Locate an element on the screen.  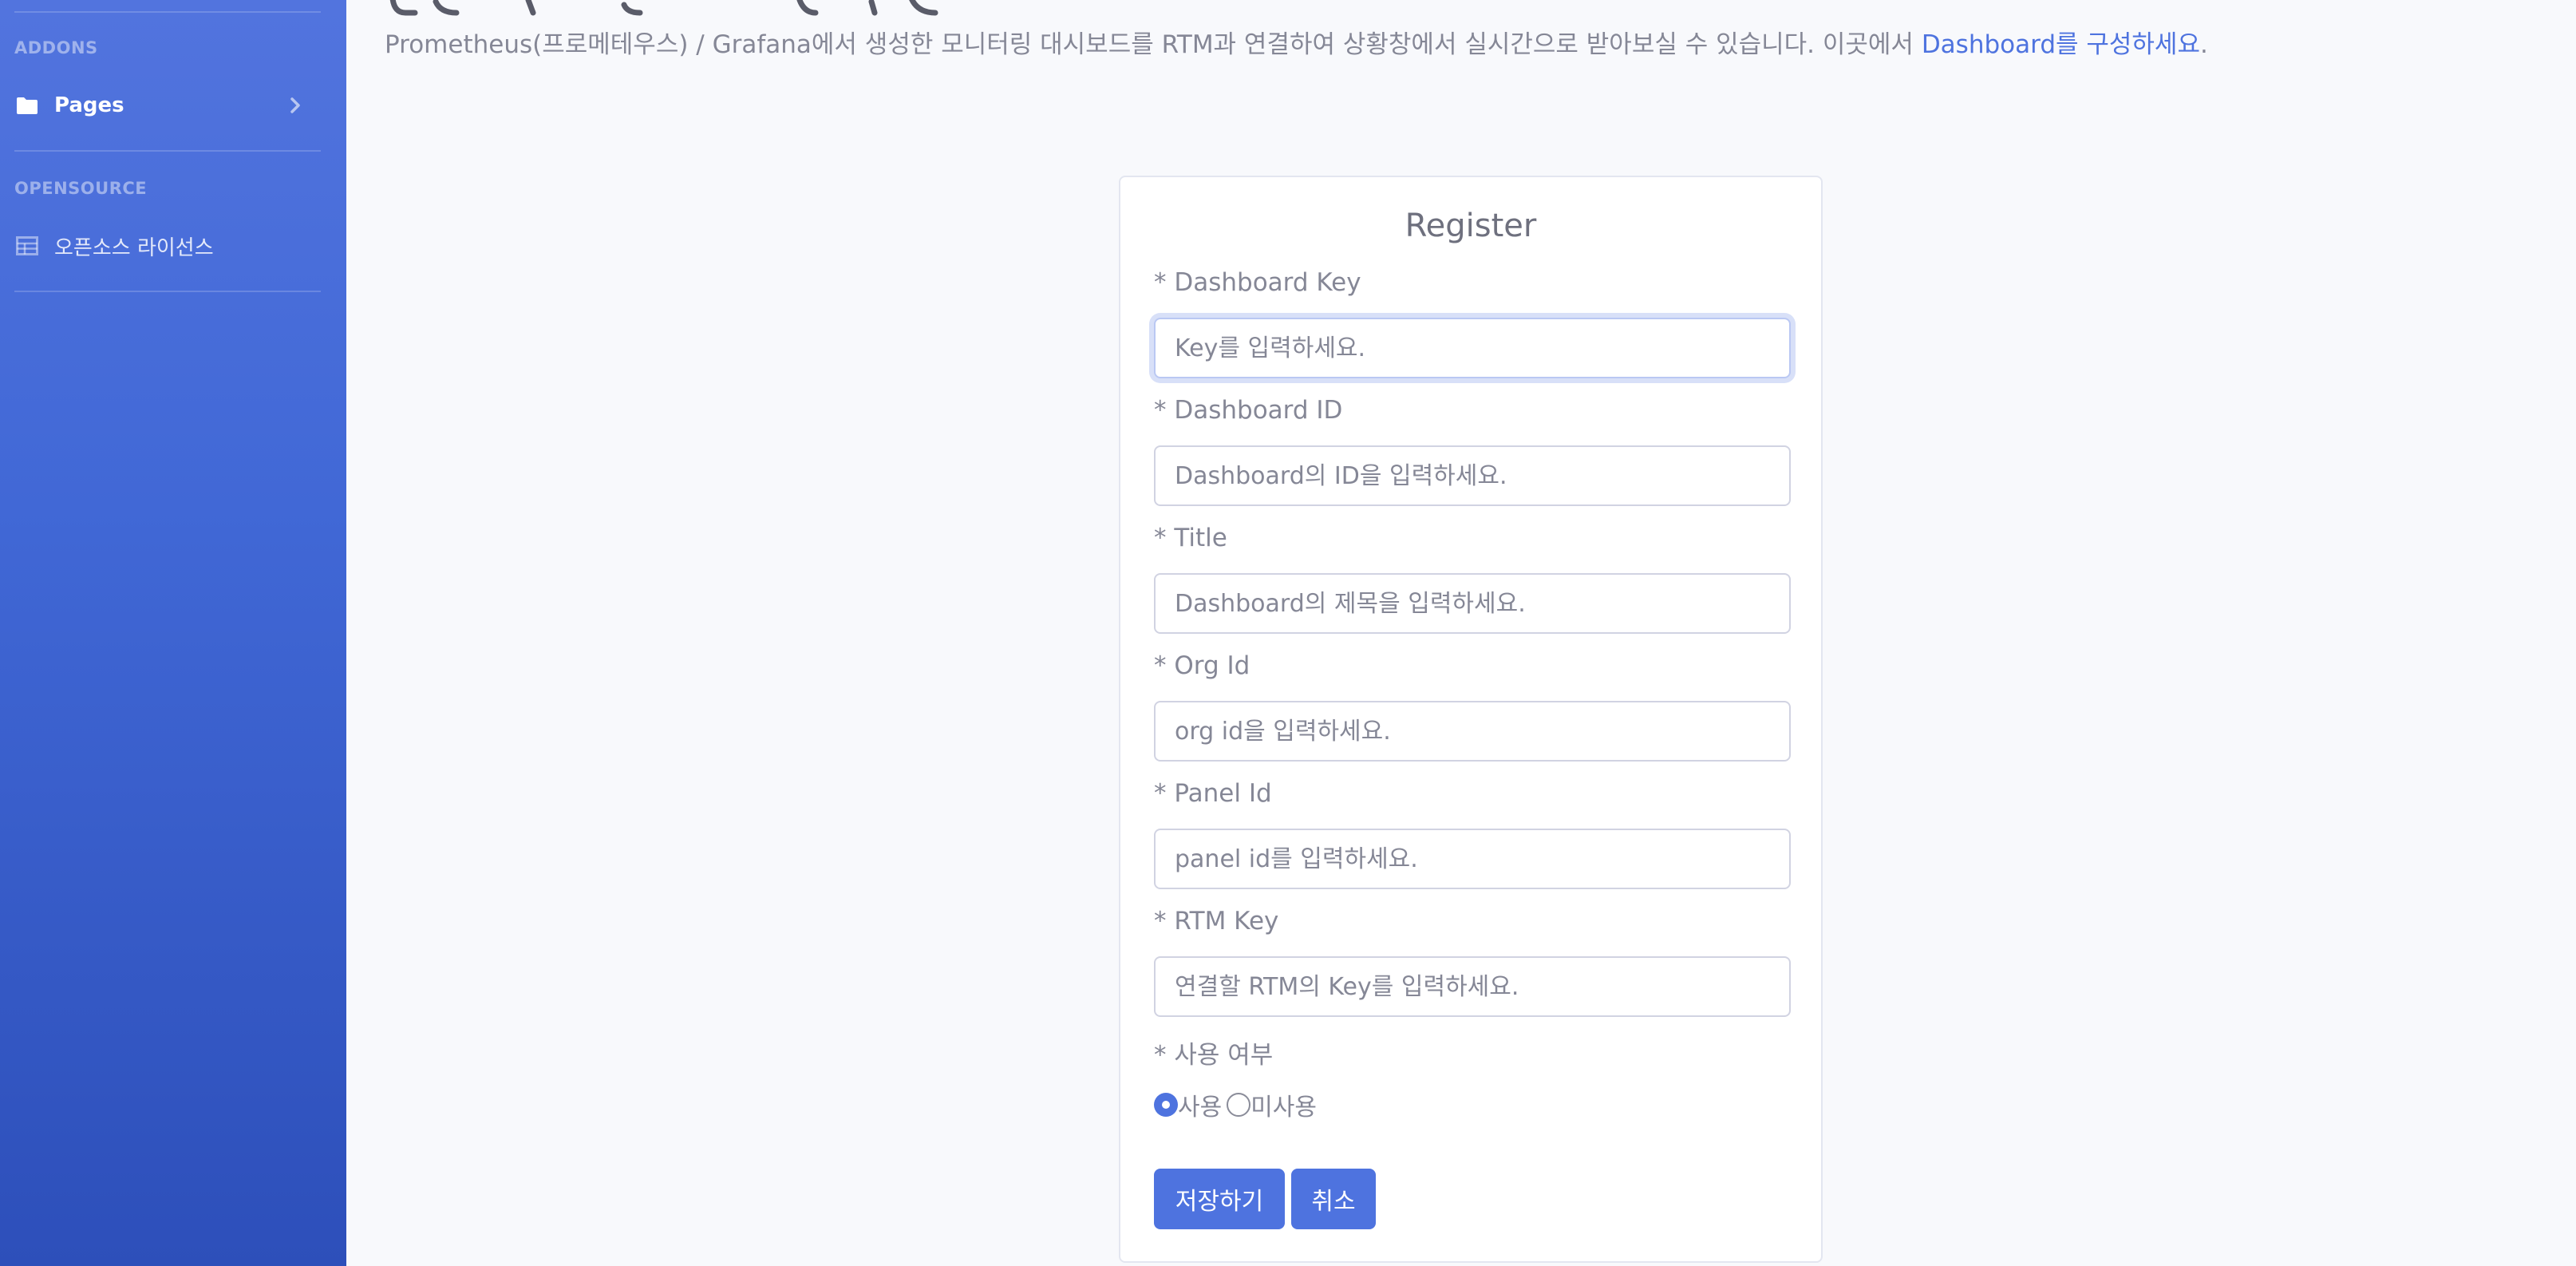
usage-radio-group: 사용 미사용 is located at coordinates (1236, 1106).